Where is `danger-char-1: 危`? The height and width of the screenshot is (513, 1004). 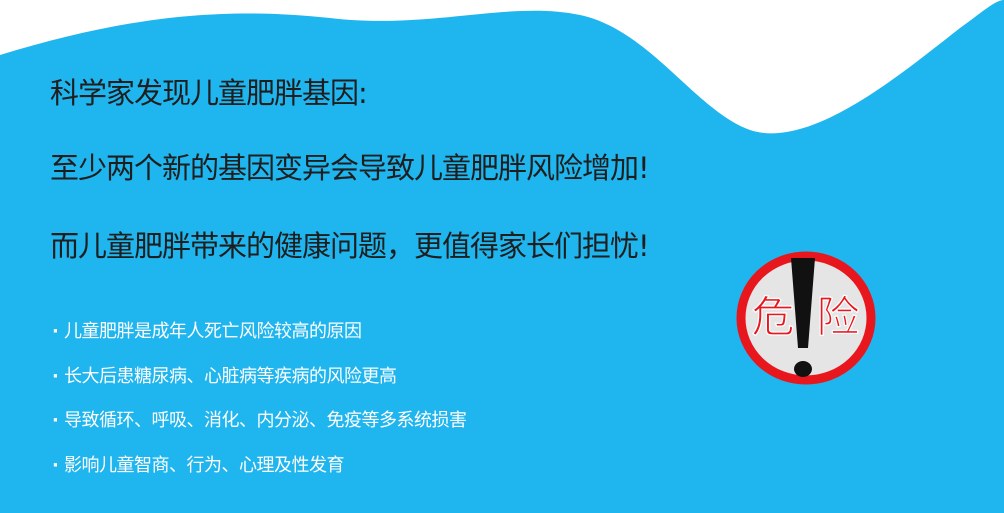 danger-char-1: 危 is located at coordinates (773, 318).